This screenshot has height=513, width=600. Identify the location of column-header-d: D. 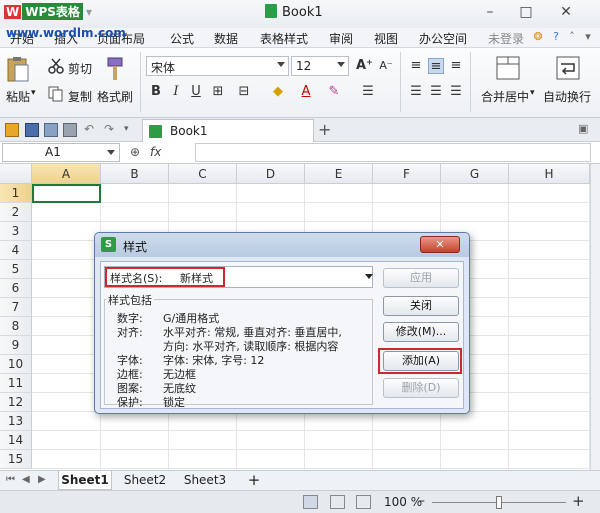
(271, 174).